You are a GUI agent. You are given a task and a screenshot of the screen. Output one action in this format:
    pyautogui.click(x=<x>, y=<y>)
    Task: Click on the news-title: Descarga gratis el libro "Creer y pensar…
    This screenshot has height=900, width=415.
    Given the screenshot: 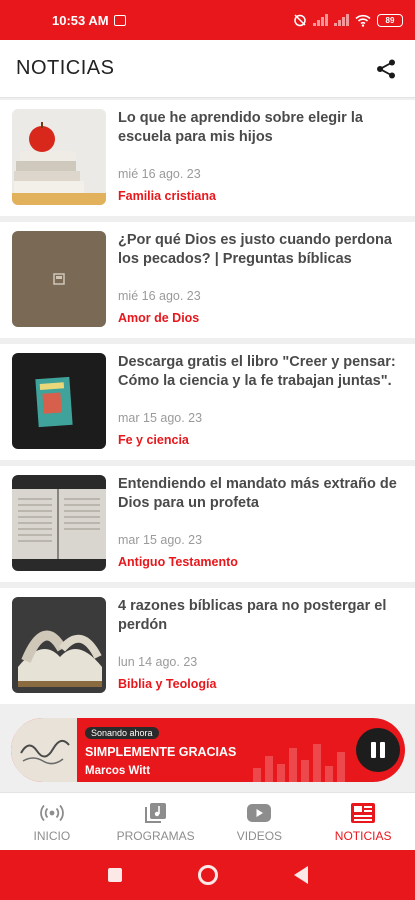 What is the action you would take?
    pyautogui.click(x=257, y=371)
    